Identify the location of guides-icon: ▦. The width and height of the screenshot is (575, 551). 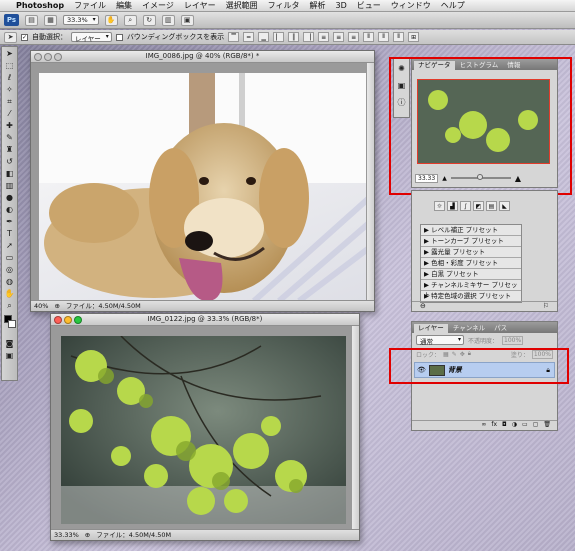
(50, 20).